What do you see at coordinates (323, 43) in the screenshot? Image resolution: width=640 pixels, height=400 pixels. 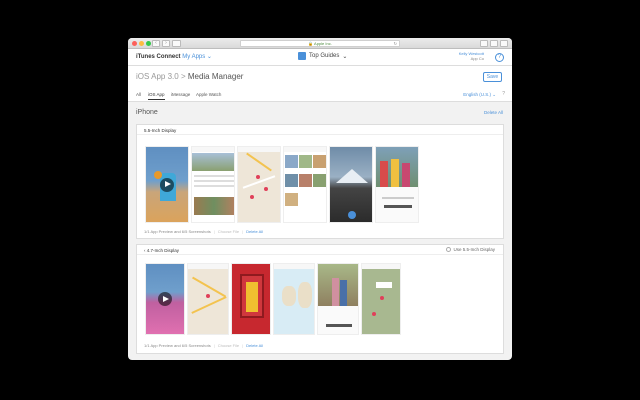 I see `address-text: Apple Inc.` at bounding box center [323, 43].